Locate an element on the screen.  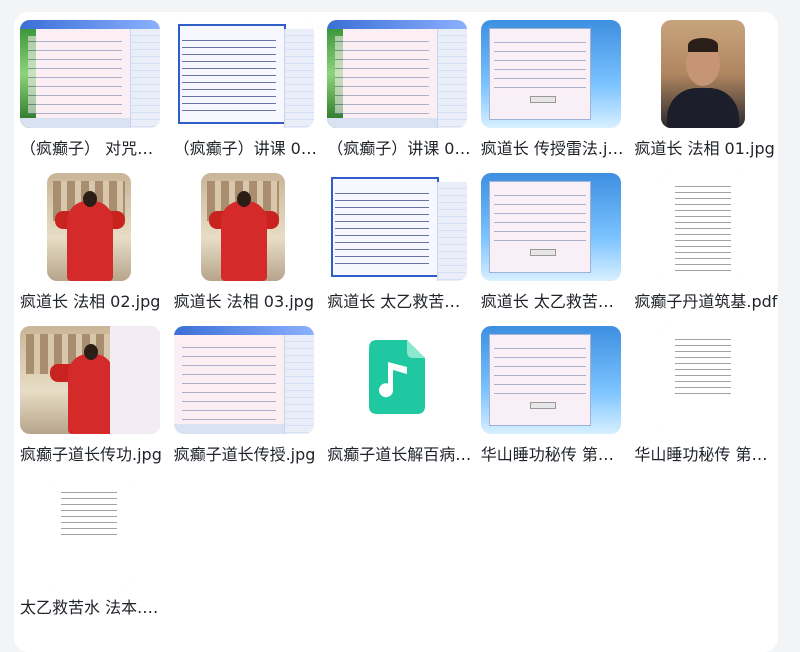
file-tile: 疯道长 传授雷法.jpg is located at coordinates (557, 94).